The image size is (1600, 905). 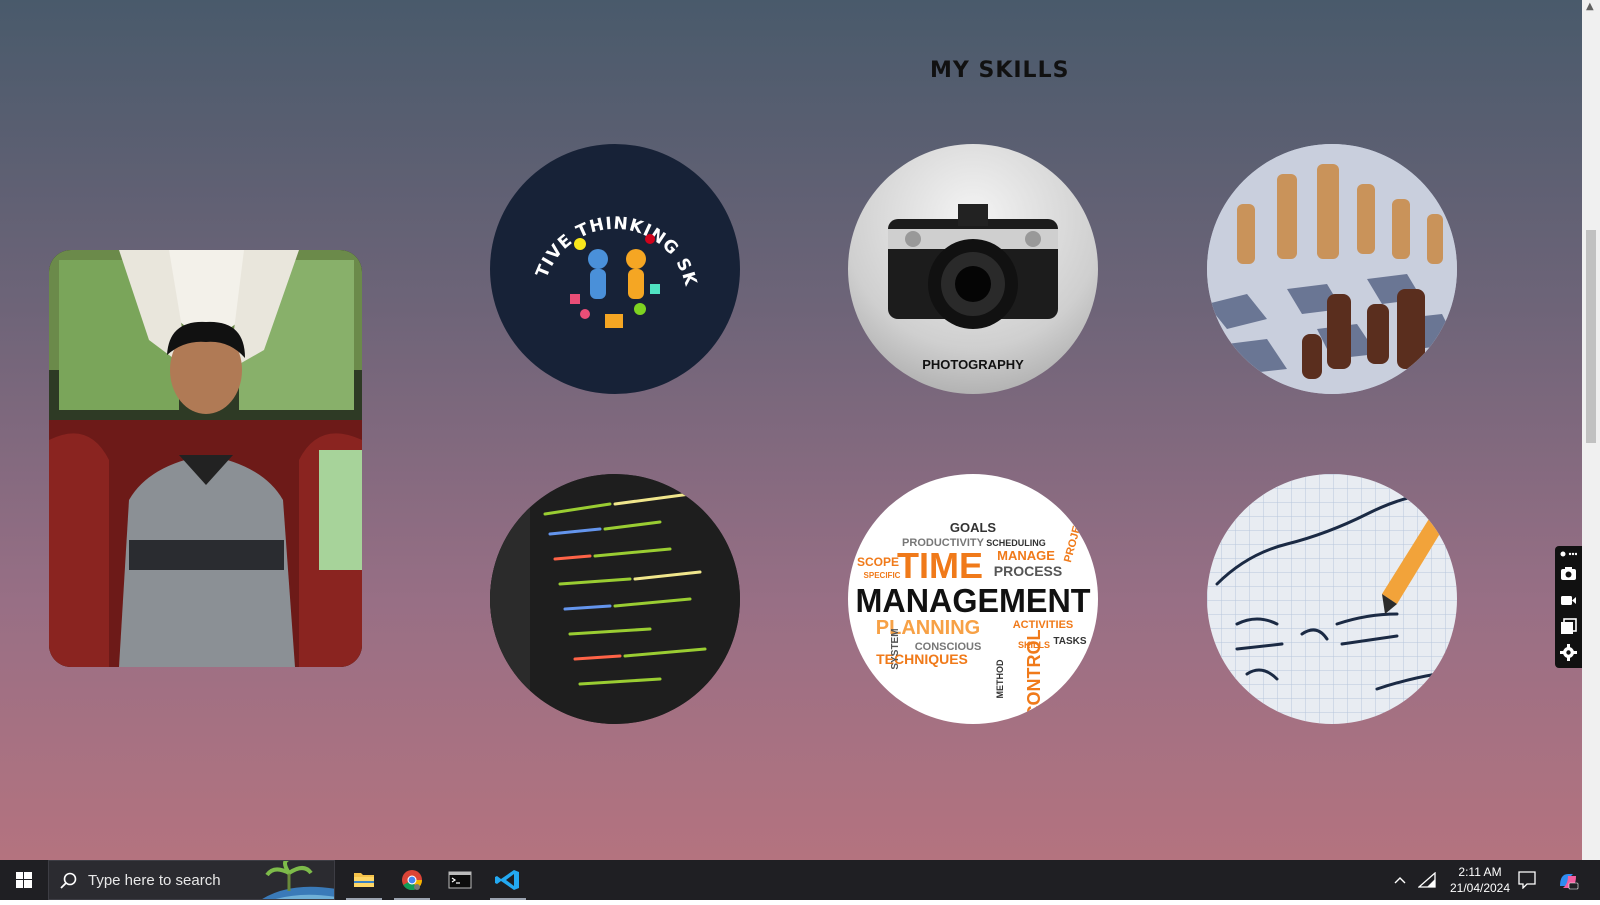 I want to click on taskbar-vscode, so click(x=508, y=880).